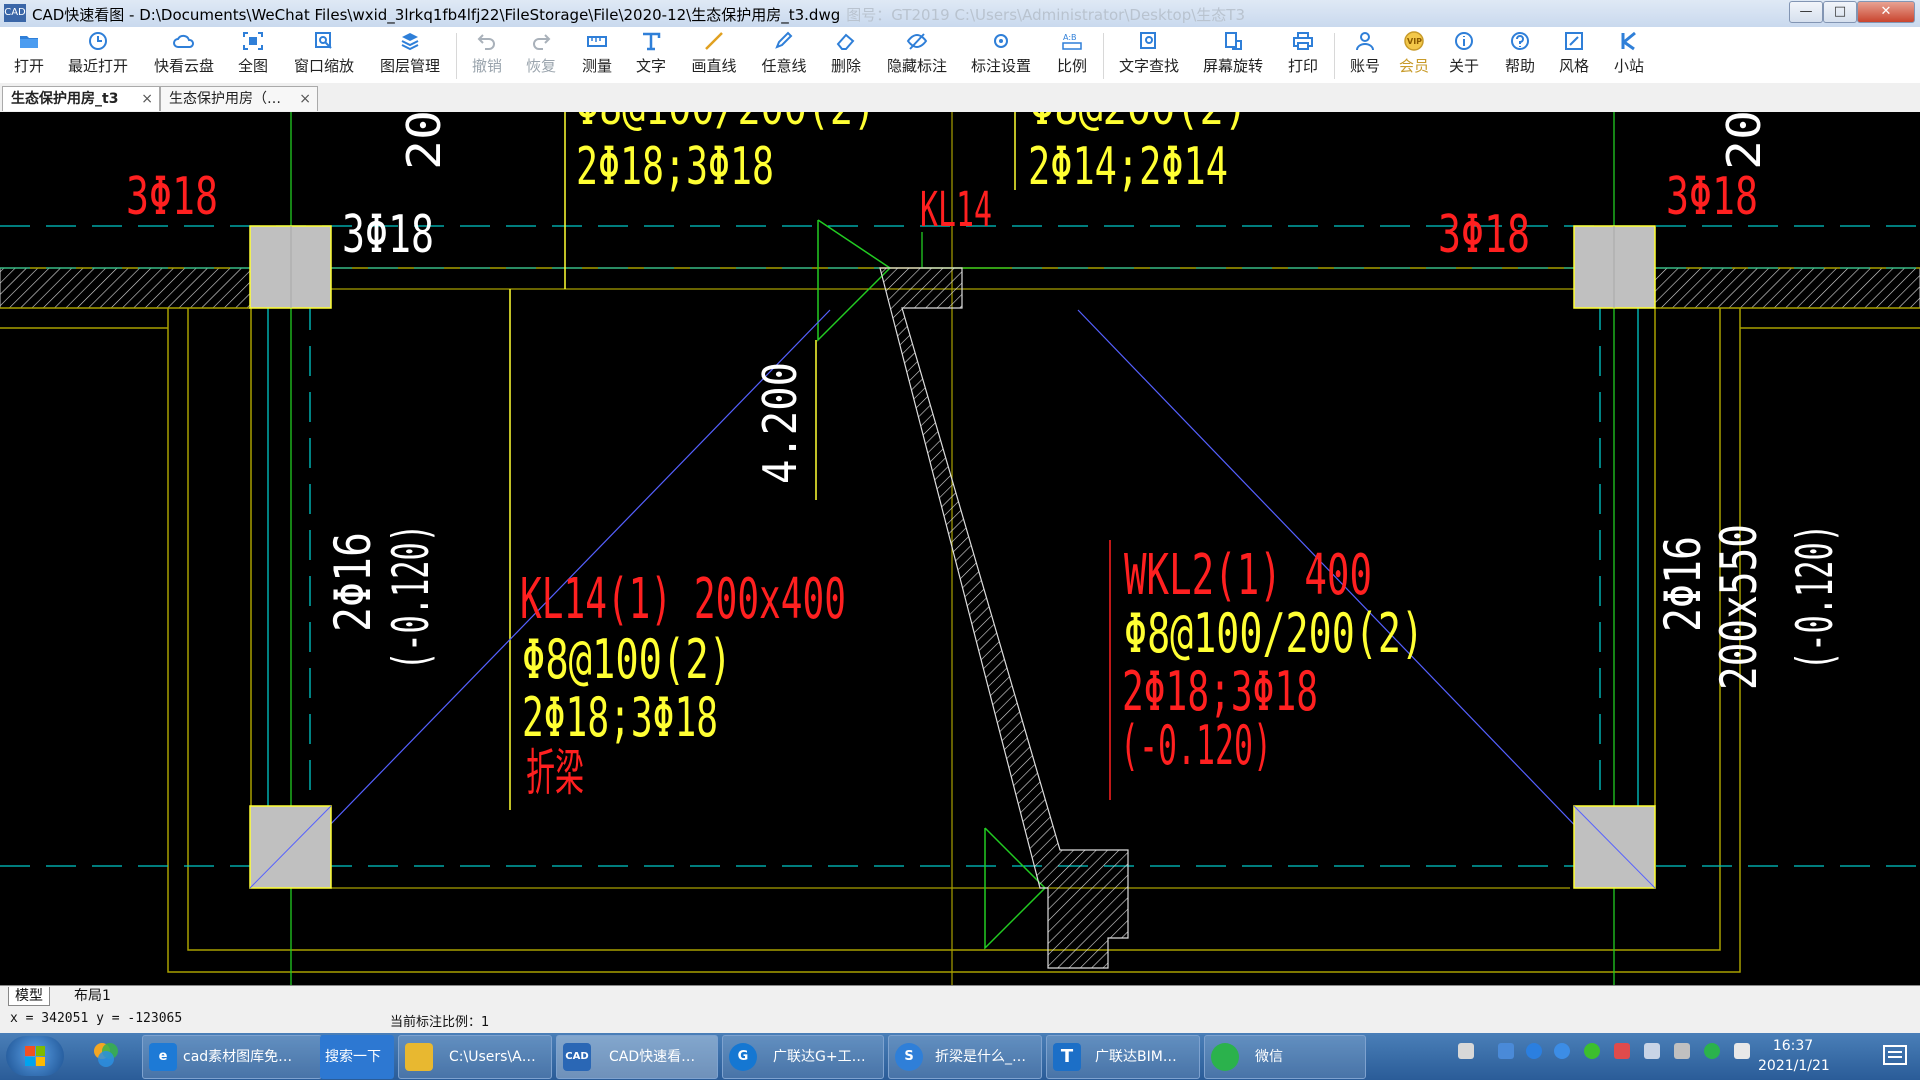 This screenshot has width=1920, height=1080. Describe the element at coordinates (29, 53) in the screenshot. I see `toolbar-open-button: 打开` at that location.